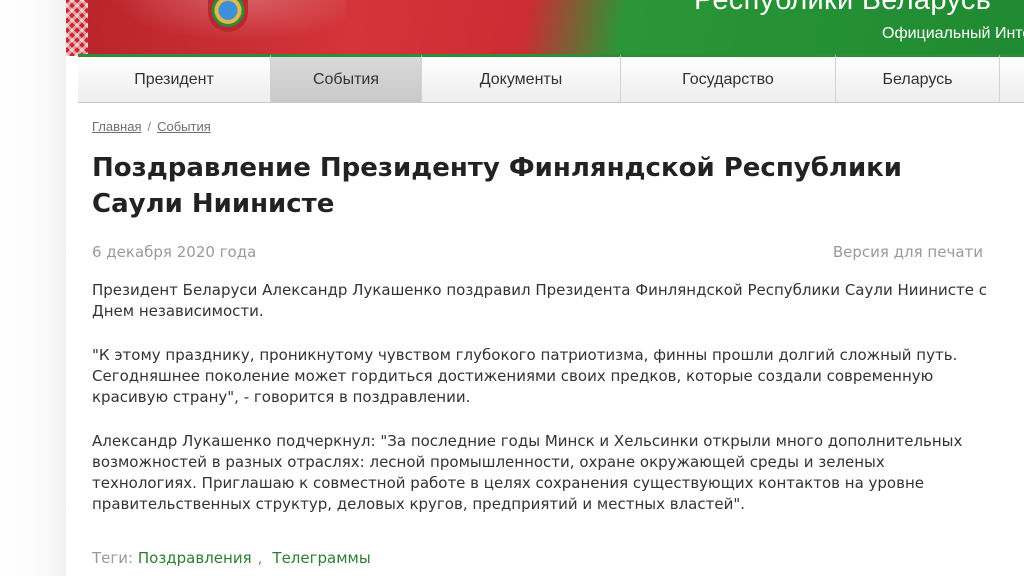 This screenshot has height=576, width=1024. I want to click on site-subtitle: Официальный Интернет, so click(953, 33).